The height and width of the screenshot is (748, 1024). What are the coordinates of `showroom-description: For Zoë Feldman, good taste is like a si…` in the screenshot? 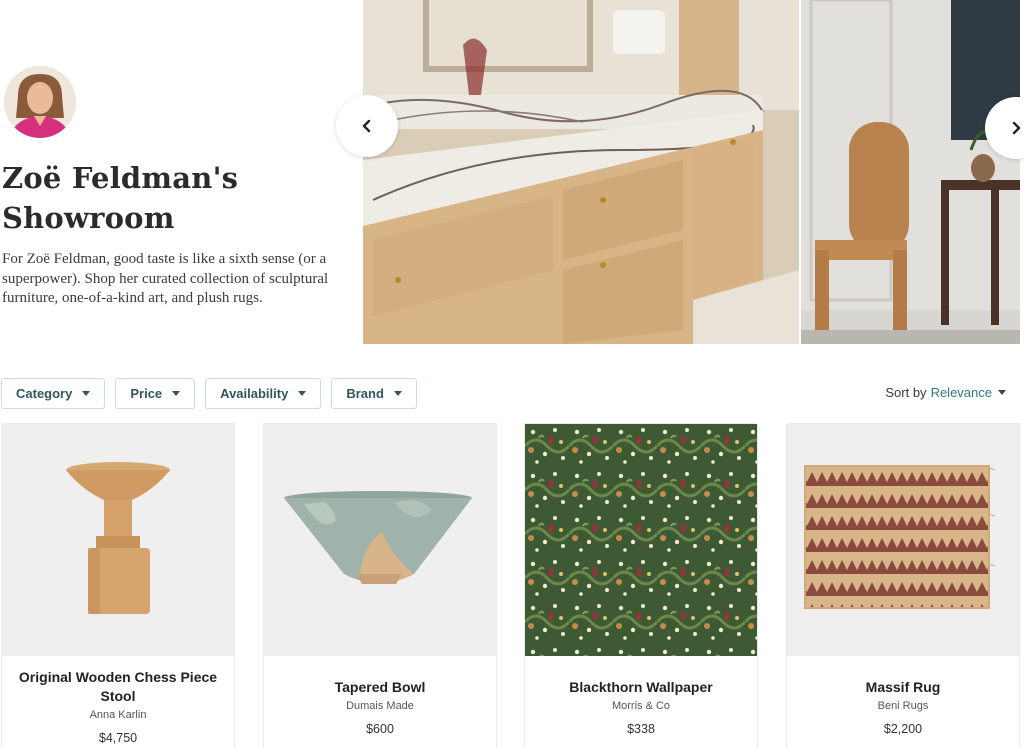 It's located at (165, 278).